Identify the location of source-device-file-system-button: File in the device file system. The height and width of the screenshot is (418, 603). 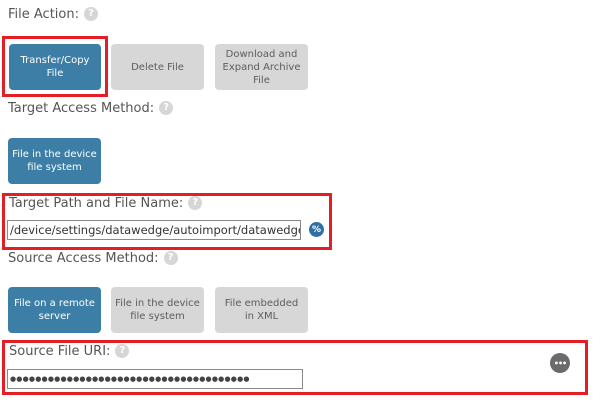
(157, 310).